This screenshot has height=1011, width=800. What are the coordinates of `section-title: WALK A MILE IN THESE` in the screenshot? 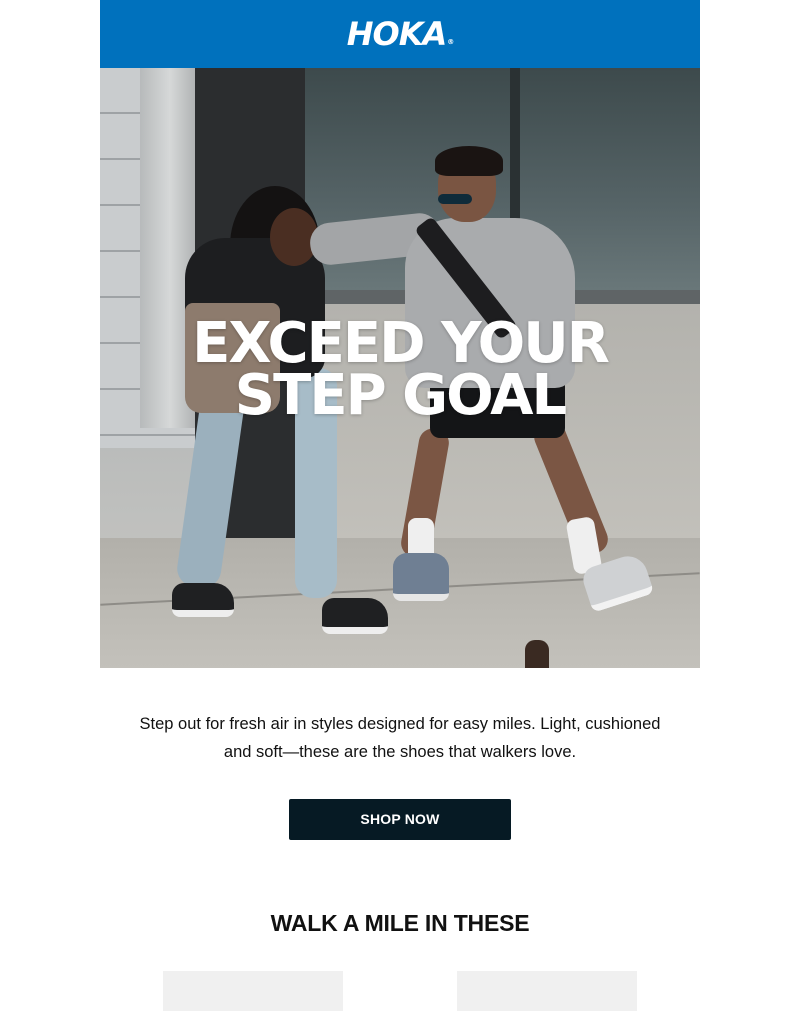 It's located at (400, 923).